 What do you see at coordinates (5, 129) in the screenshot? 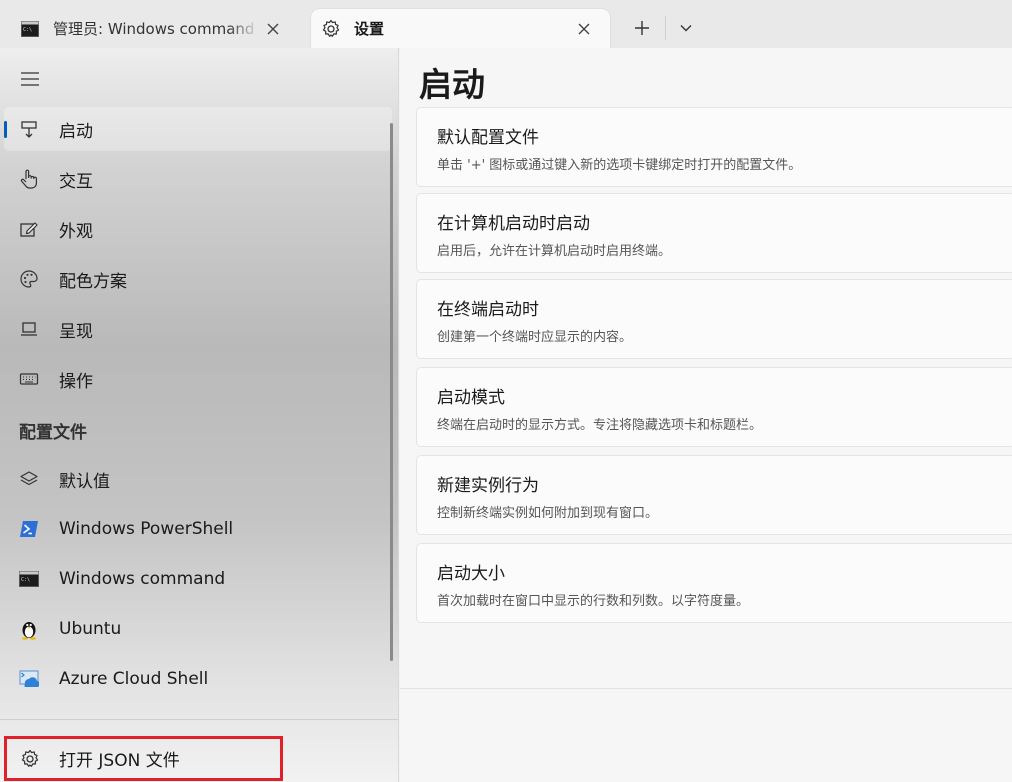
I see `selection-indicator` at bounding box center [5, 129].